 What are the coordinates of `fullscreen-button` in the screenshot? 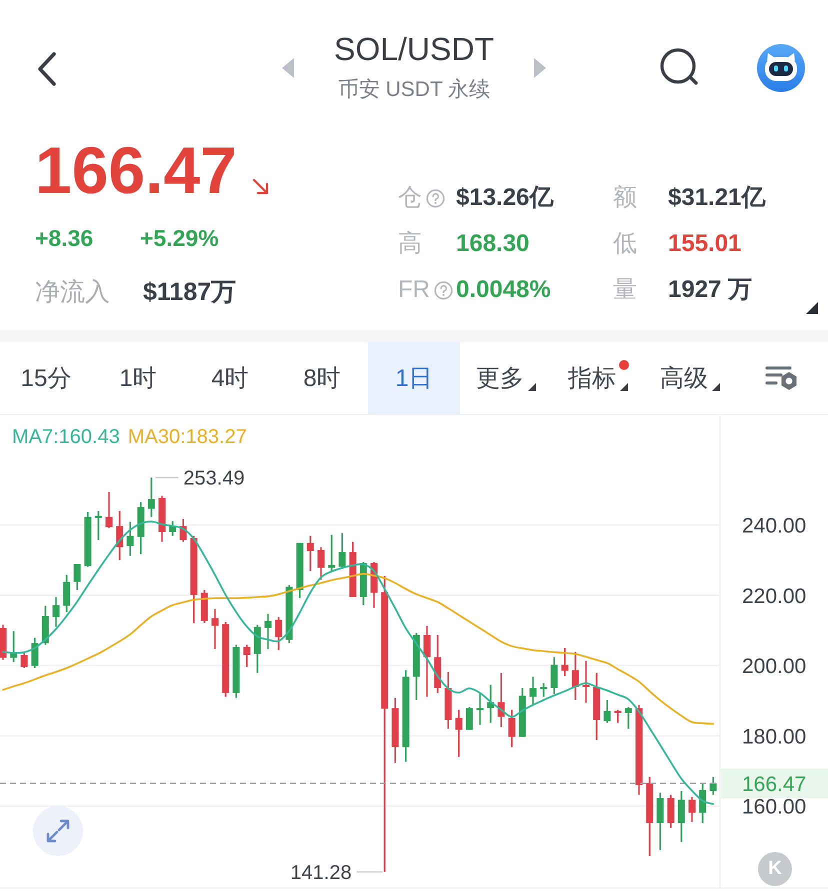 It's located at (58, 831).